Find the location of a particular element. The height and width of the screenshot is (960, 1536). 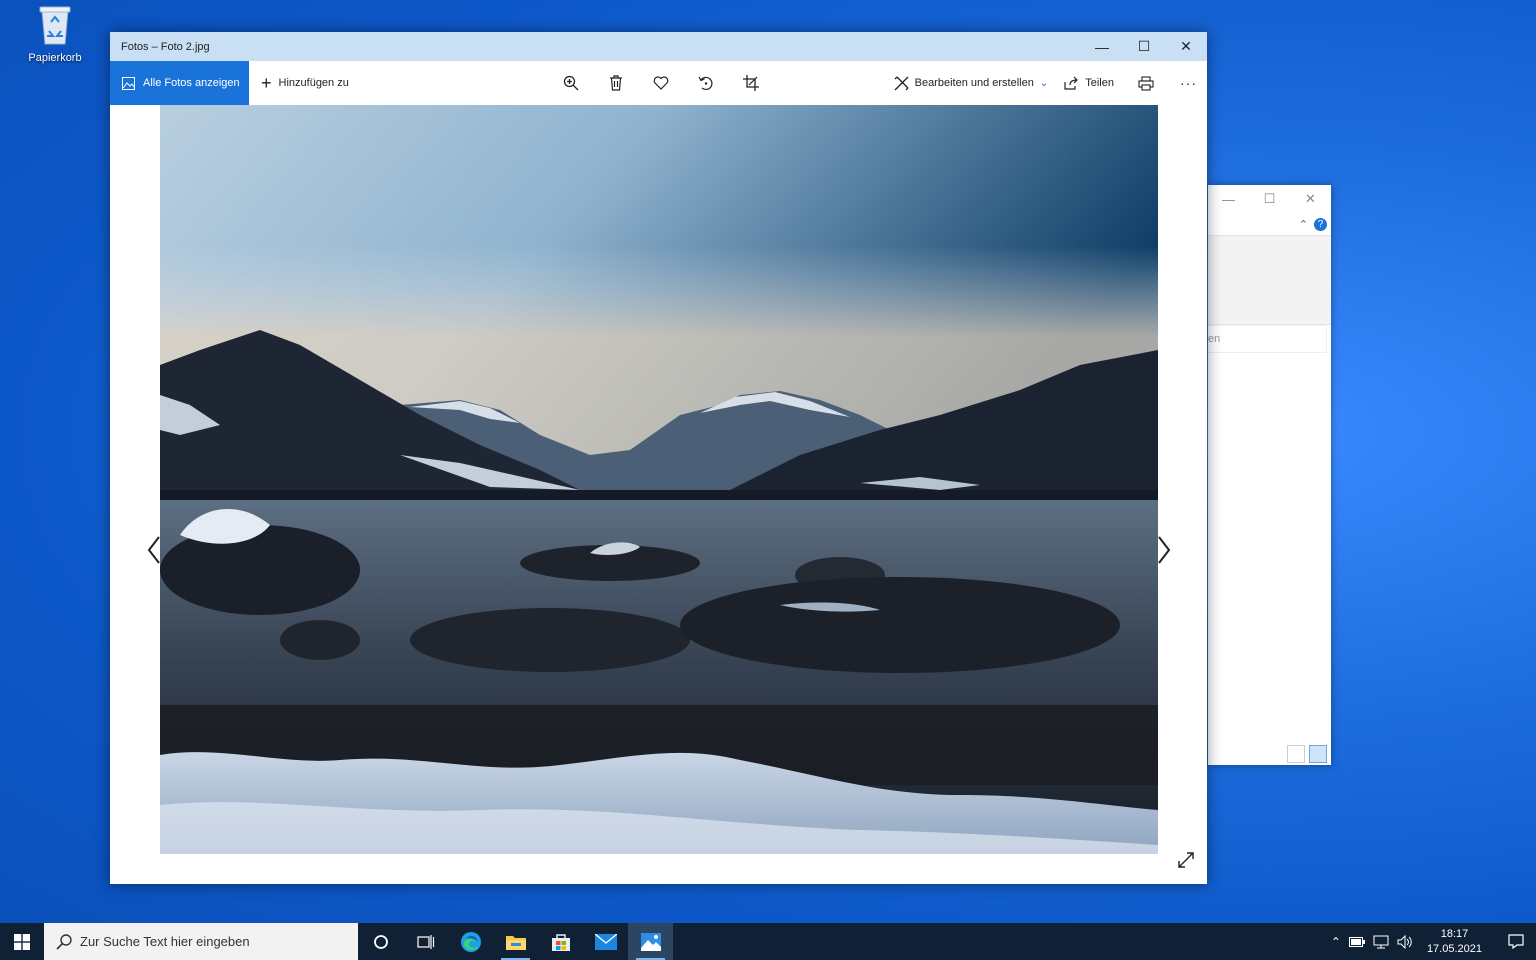

edit-and-create-label: Bearbeiten und erstellen is located at coordinates (974, 83).